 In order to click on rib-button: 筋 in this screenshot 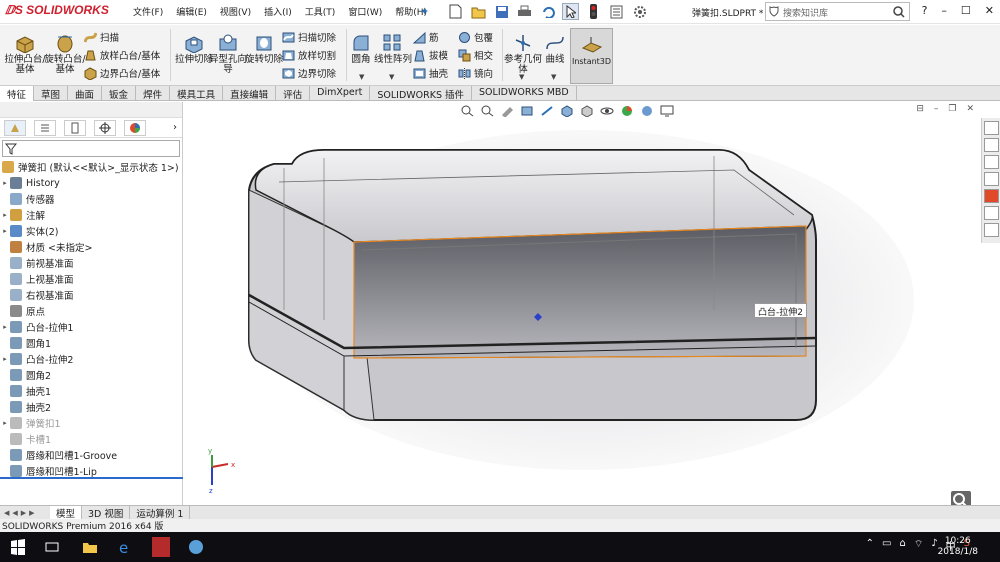, I will do `click(426, 37)`.